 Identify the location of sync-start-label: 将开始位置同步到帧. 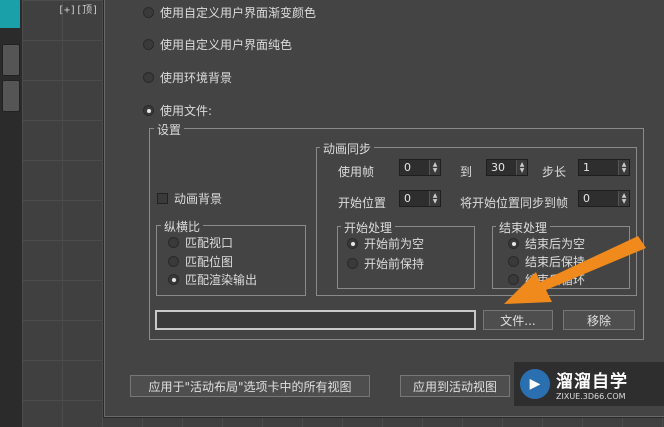
(514, 203).